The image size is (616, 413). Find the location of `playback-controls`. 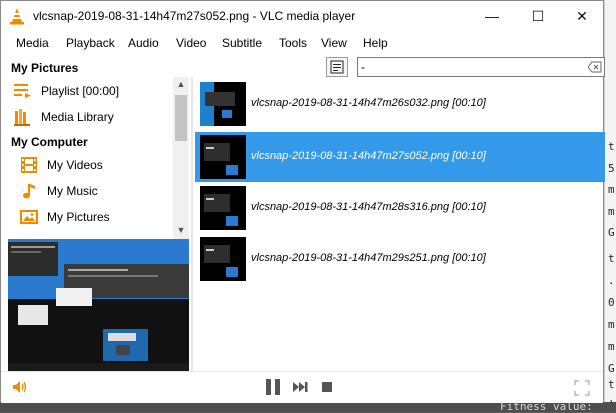

playback-controls is located at coordinates (302, 387).